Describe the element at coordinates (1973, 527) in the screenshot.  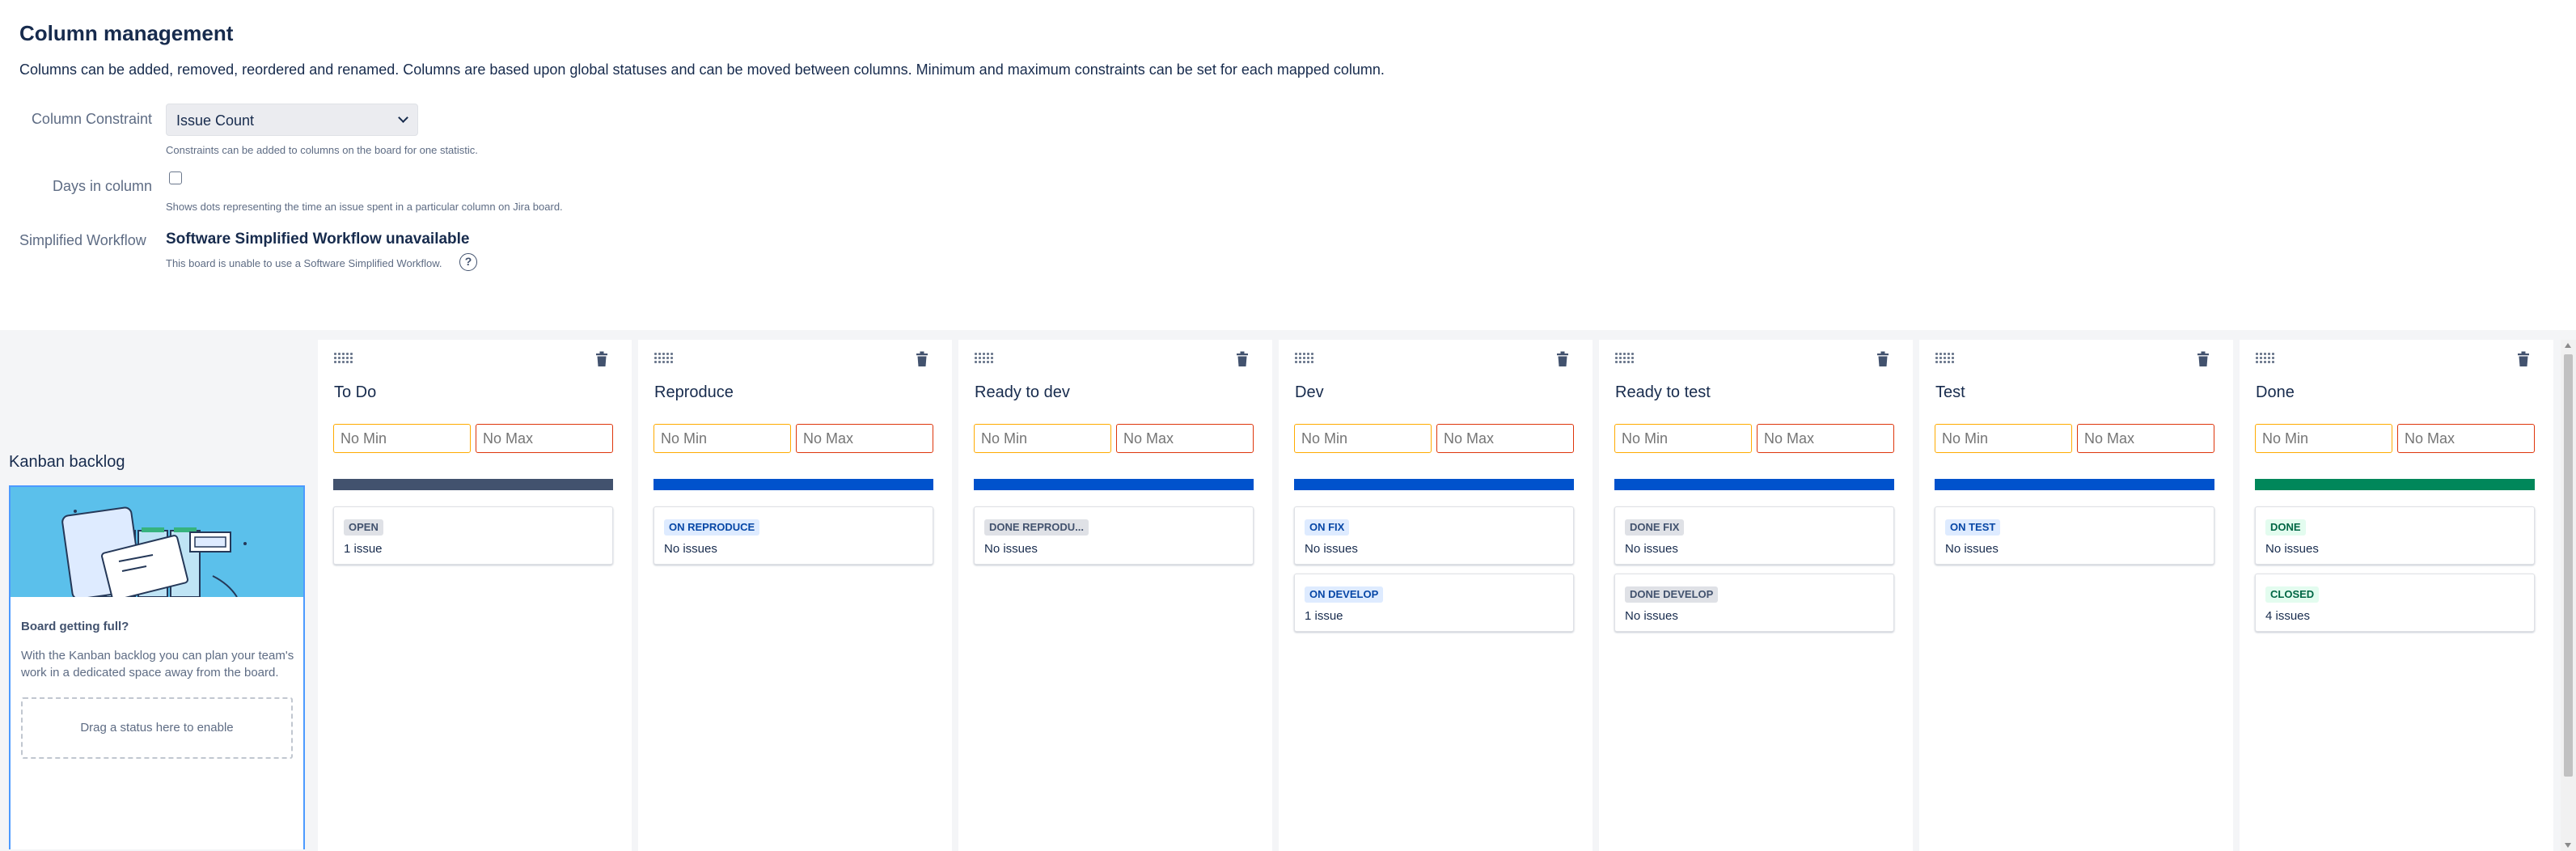
I see `status-lozenge: ON TEST` at that location.